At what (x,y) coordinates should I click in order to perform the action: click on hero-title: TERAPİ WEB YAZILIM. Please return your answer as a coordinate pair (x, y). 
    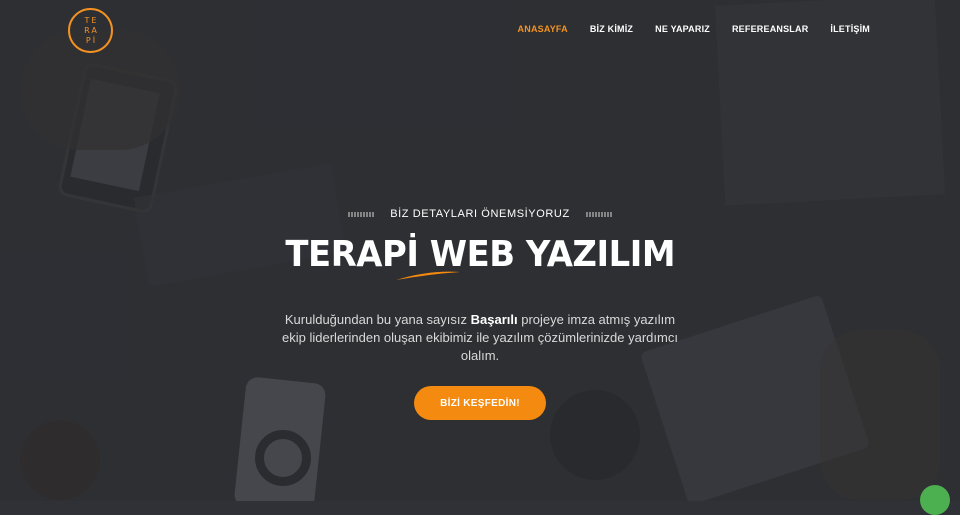
    Looking at the image, I should click on (480, 257).